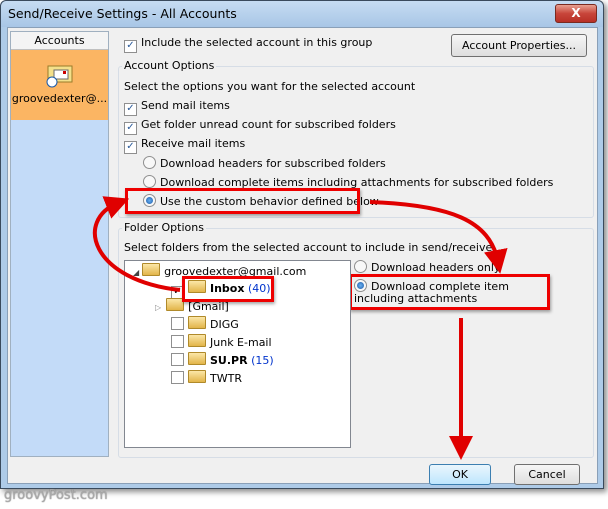  I want to click on junk-folder-icon, so click(197, 340).